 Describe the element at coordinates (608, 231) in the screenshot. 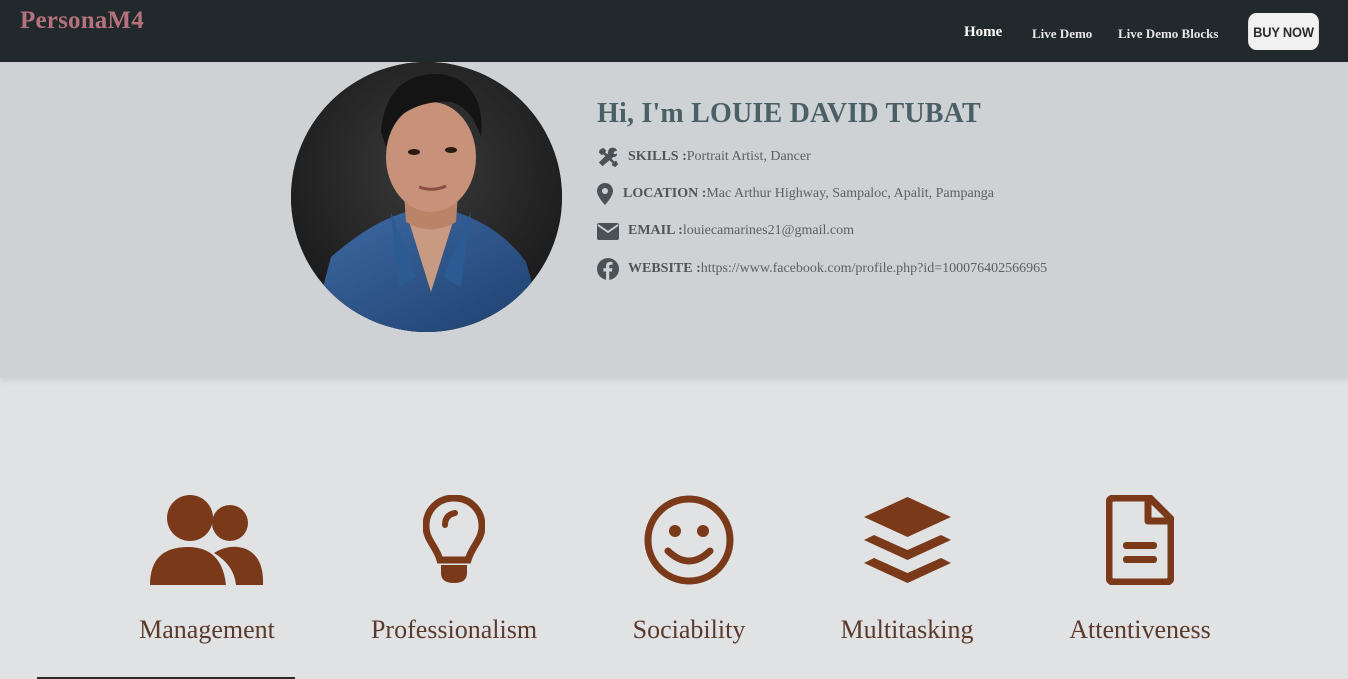

I see `envelope-icon` at that location.